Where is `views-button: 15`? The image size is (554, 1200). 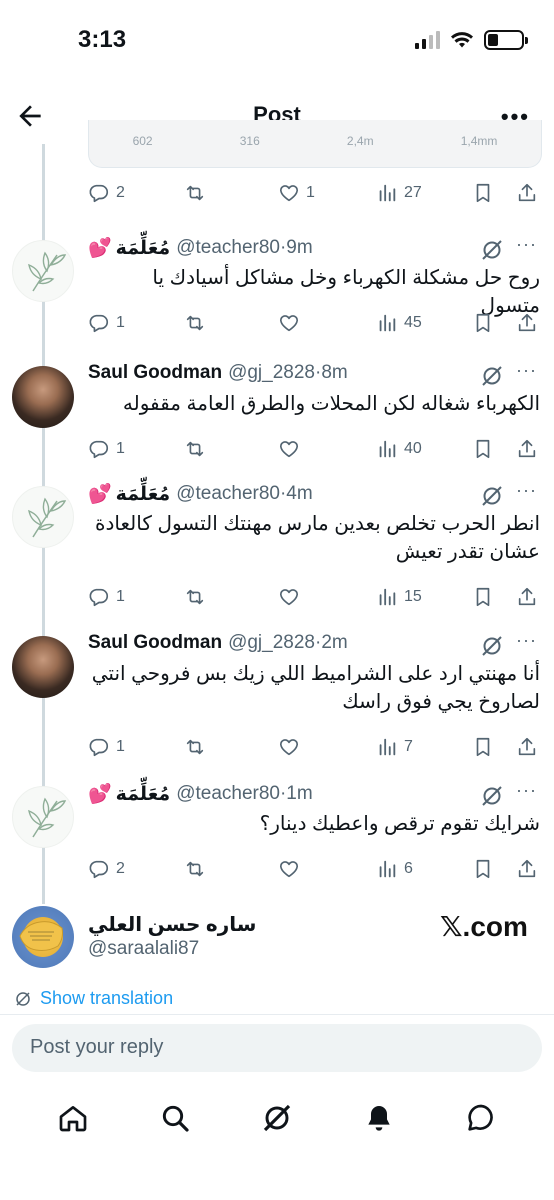
views-button: 15 is located at coordinates (399, 597).